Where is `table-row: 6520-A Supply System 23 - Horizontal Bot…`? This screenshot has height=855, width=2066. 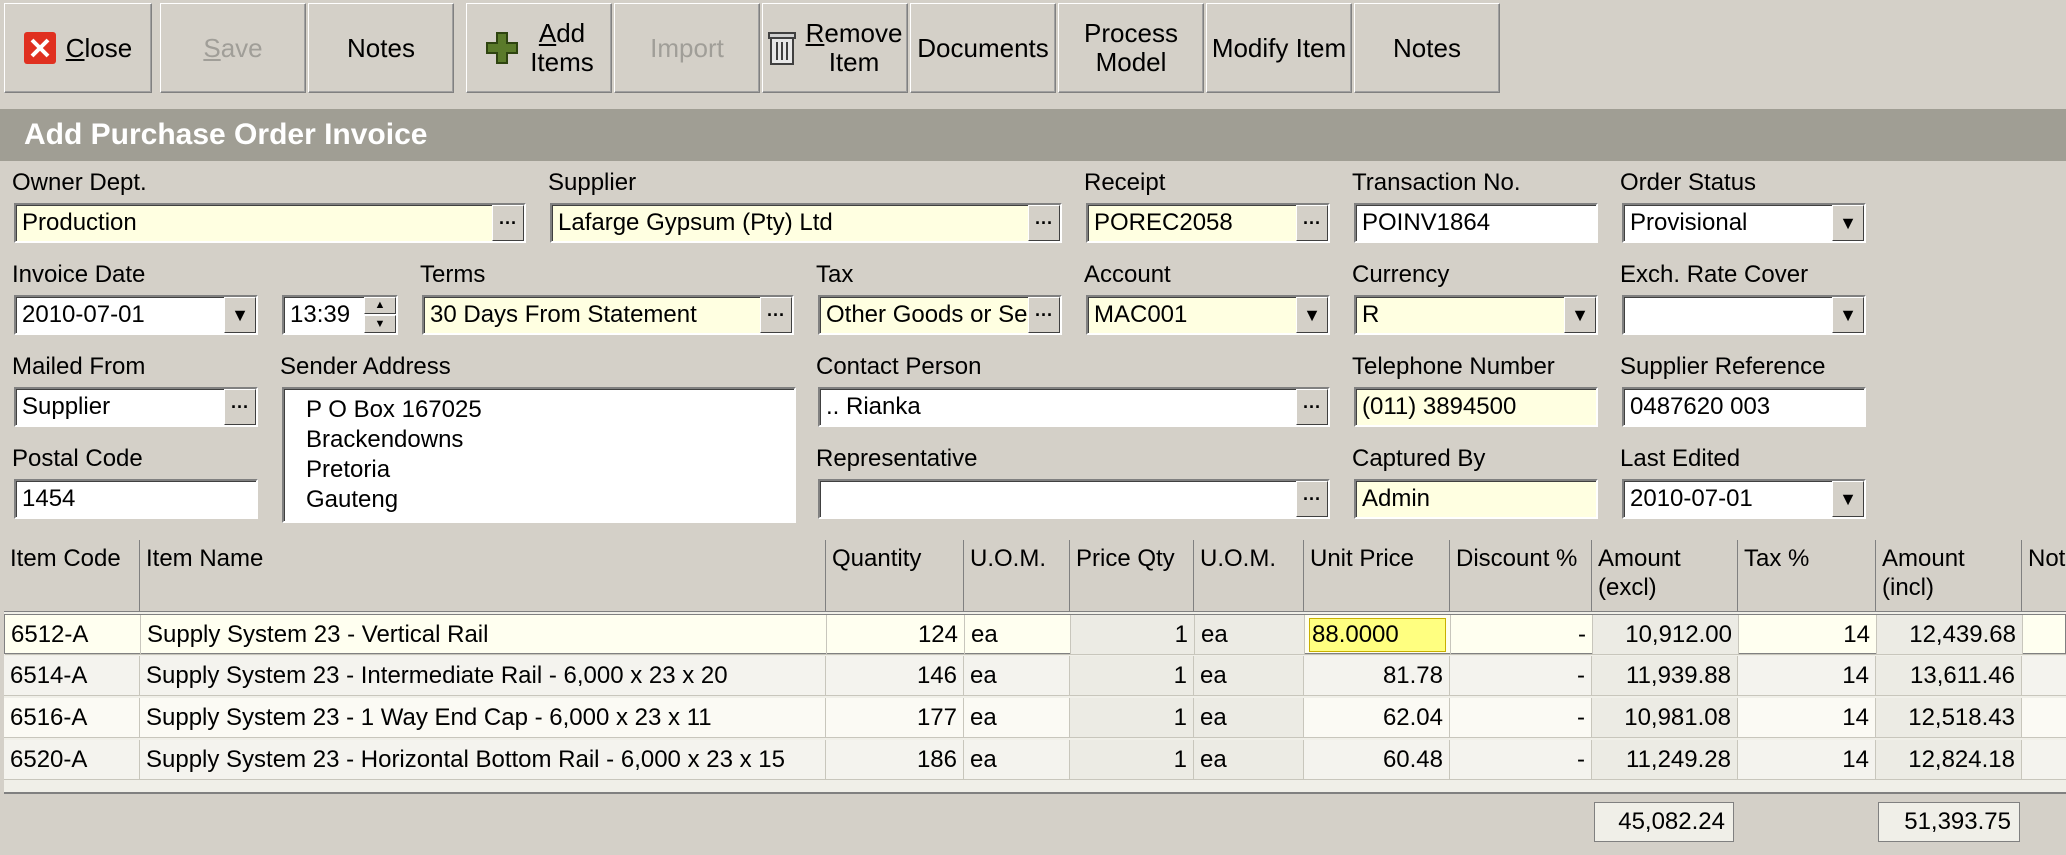
table-row: 6520-A Supply System 23 - Horizontal Bot… is located at coordinates (1035, 760).